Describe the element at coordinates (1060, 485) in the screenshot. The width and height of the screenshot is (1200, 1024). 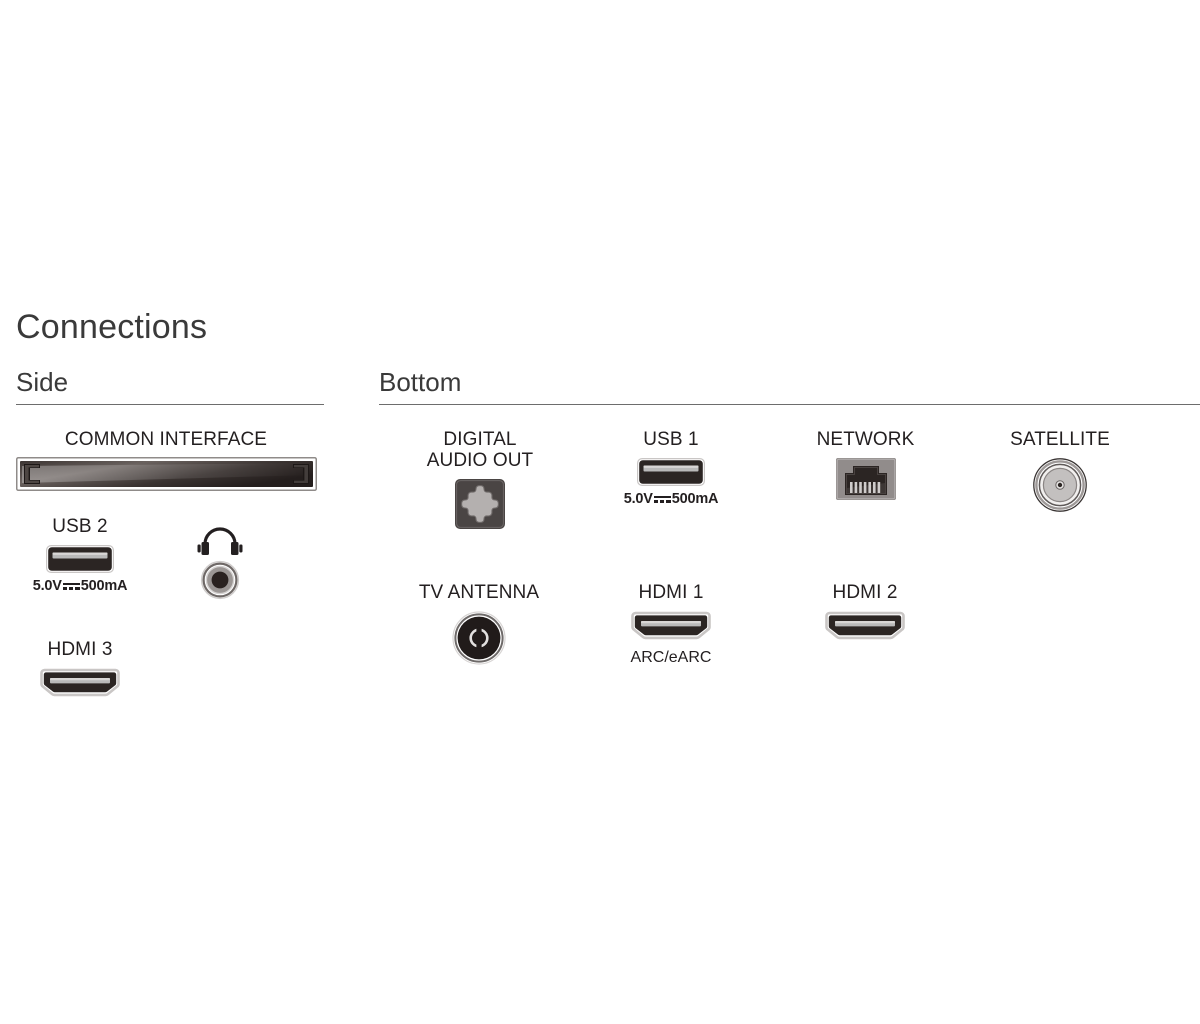
I see `satellite-f-connector-icon` at that location.